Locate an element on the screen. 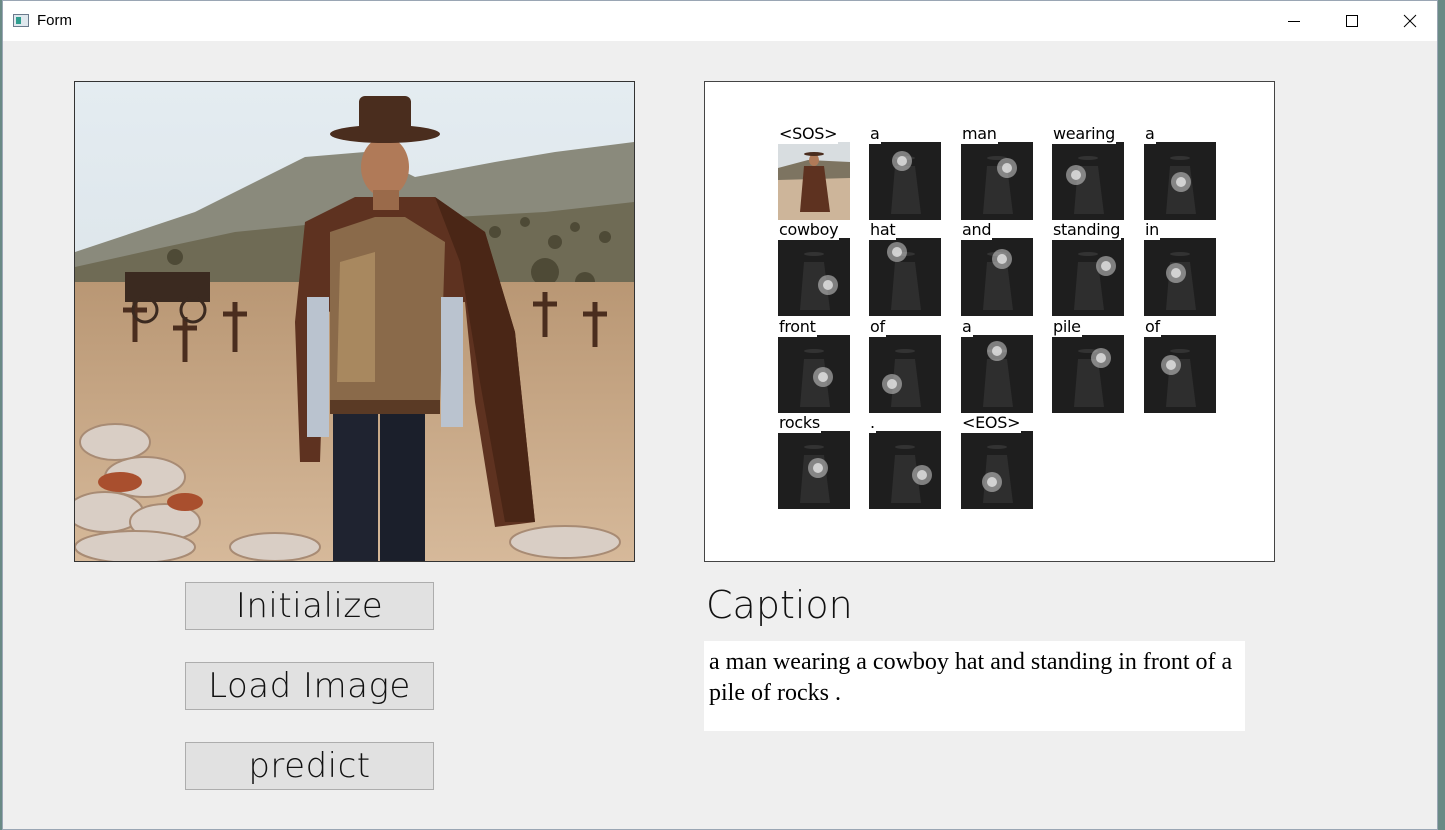 The height and width of the screenshot is (830, 1445). window-title: Form is located at coordinates (54, 20).